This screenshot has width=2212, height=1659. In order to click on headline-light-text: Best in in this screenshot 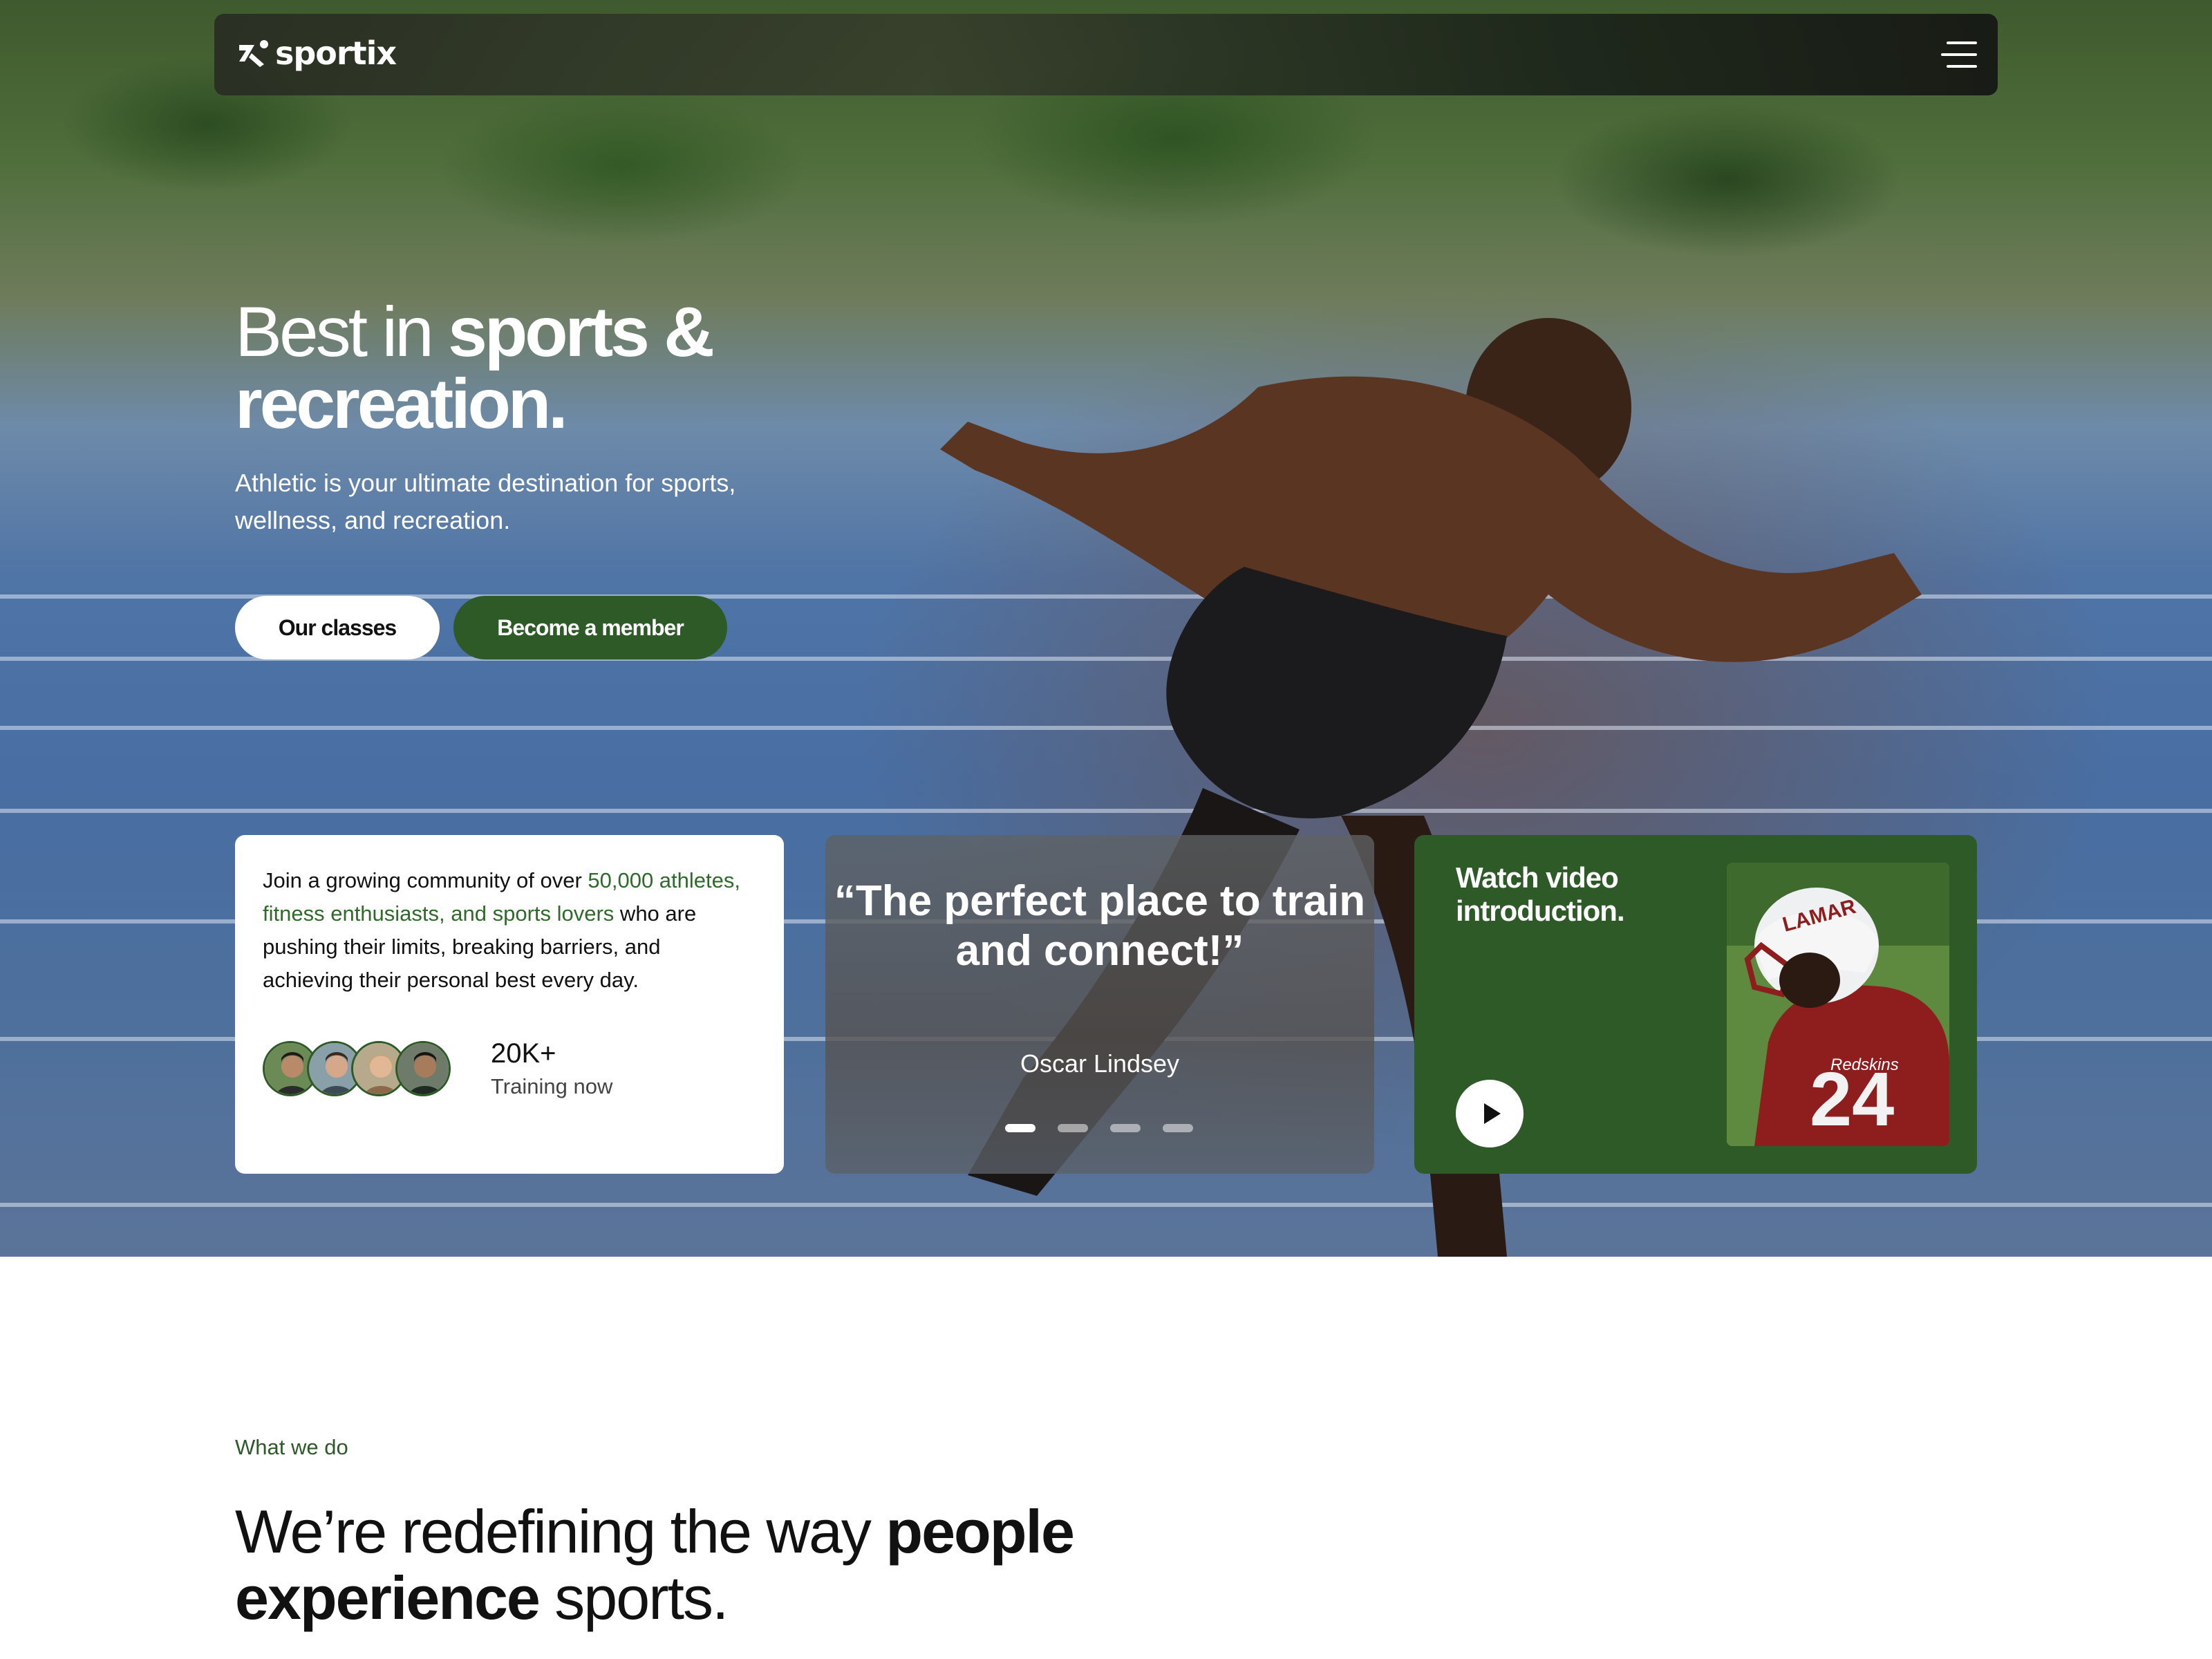, I will do `click(342, 331)`.